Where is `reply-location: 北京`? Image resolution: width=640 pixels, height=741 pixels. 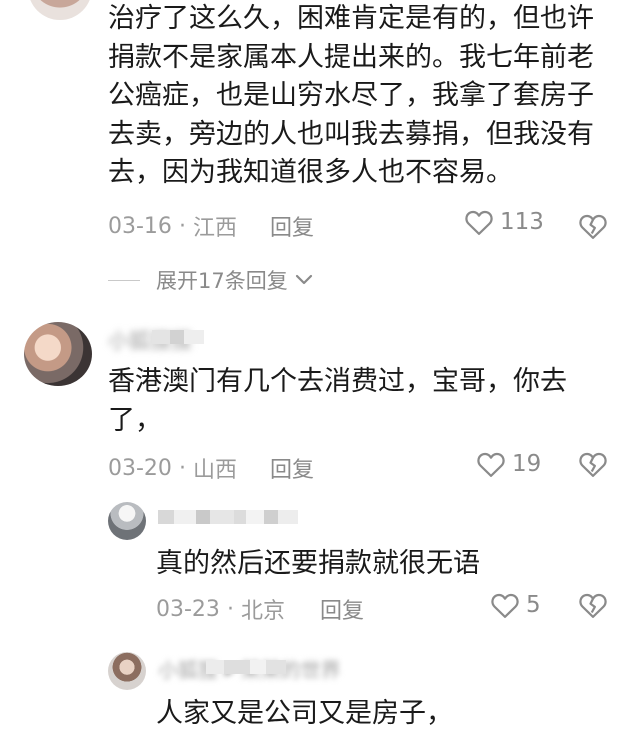 reply-location: 北京 is located at coordinates (262, 611).